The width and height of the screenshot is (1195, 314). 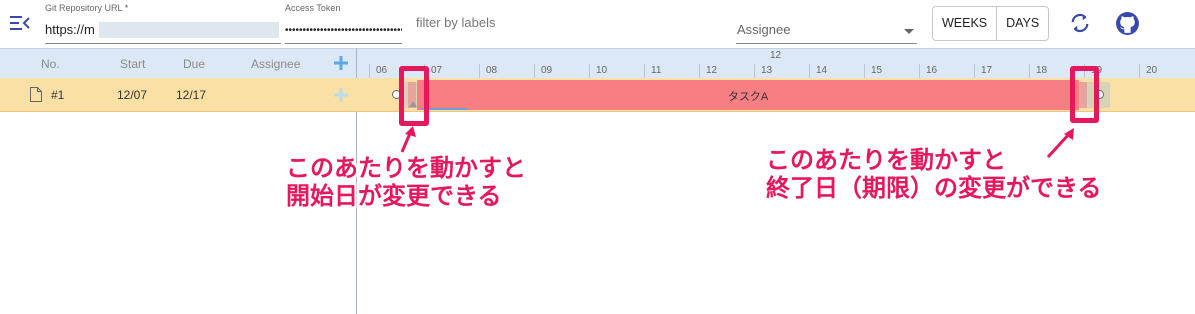 I want to click on end-annotation: このあたりを動かすと 終了日（期限）の変更ができる, so click(x=934, y=175).